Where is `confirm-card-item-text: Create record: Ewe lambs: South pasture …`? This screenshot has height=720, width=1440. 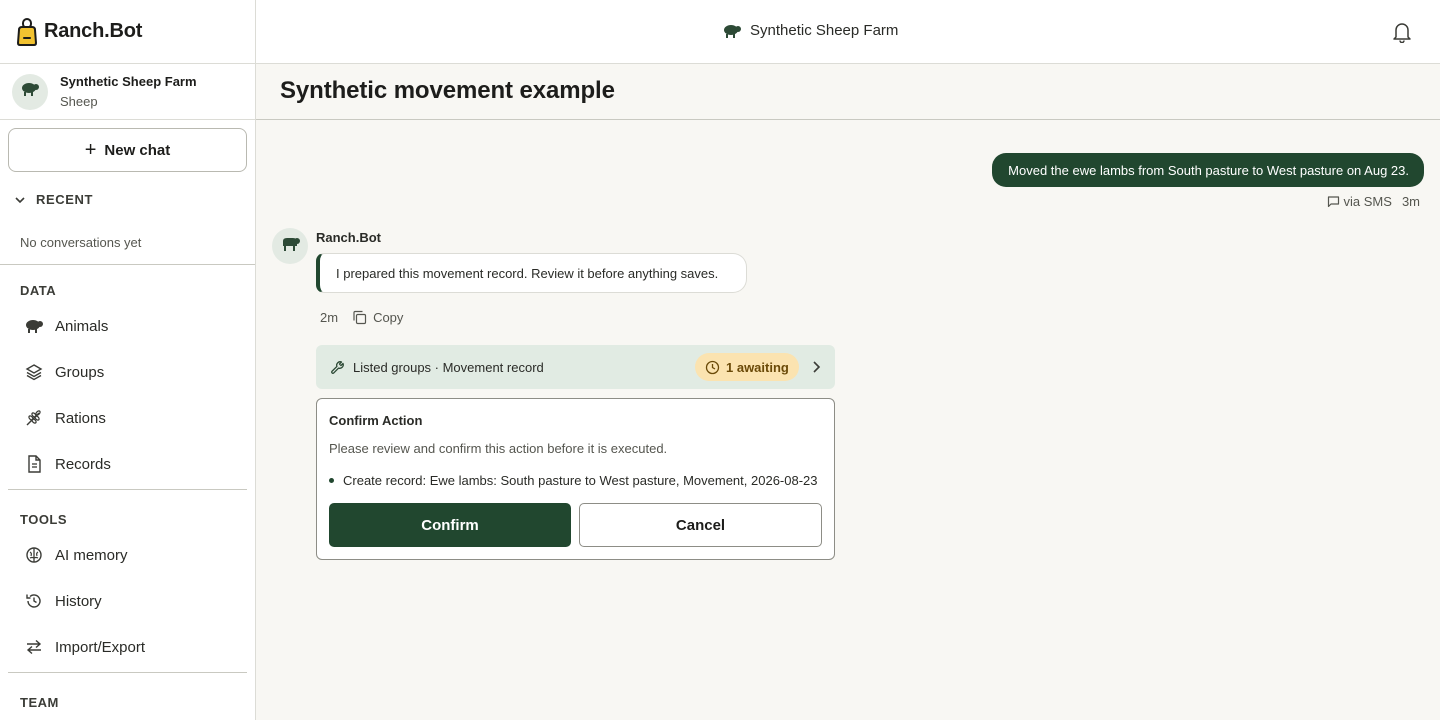
confirm-card-item-text: Create record: Ewe lambs: South pasture … is located at coordinates (580, 480).